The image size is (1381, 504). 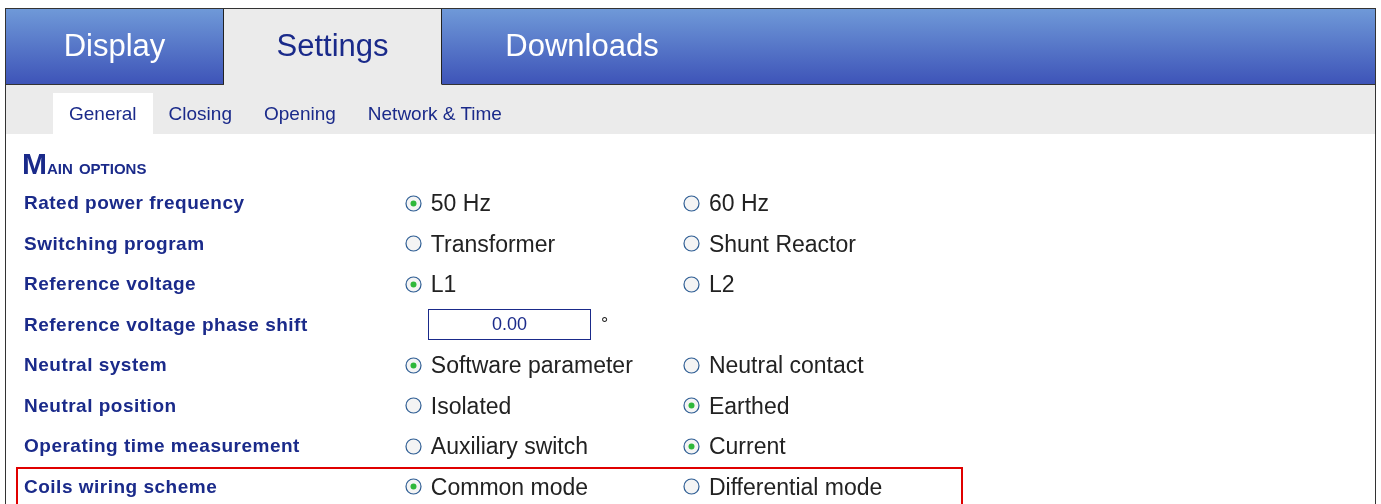 I want to click on option-label: 60 Hz, so click(x=738, y=203).